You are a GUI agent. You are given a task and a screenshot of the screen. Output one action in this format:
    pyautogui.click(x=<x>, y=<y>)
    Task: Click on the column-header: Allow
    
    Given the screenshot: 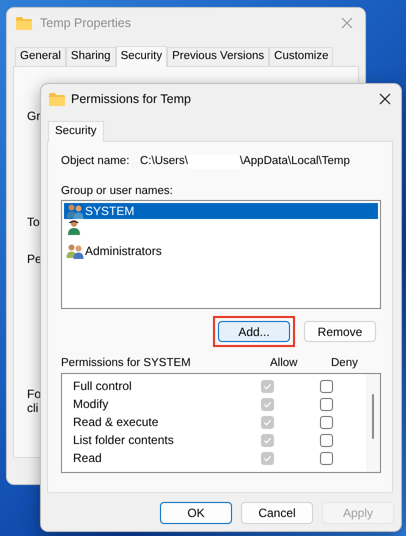 What is the action you would take?
    pyautogui.click(x=284, y=364)
    